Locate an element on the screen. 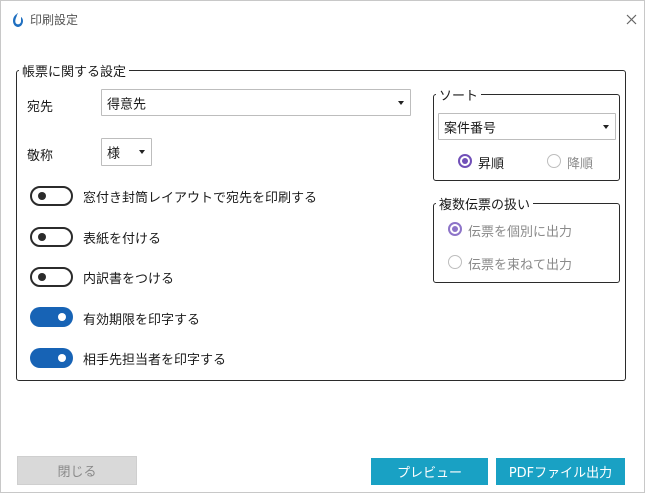 The image size is (647, 495). close-button: 閉じる is located at coordinates (77, 470).